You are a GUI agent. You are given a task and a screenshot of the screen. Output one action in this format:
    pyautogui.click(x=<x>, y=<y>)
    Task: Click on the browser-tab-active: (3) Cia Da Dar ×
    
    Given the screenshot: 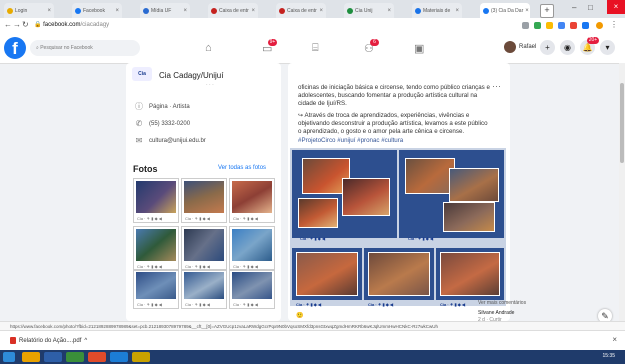 What is the action you would take?
    pyautogui.click(x=505, y=10)
    